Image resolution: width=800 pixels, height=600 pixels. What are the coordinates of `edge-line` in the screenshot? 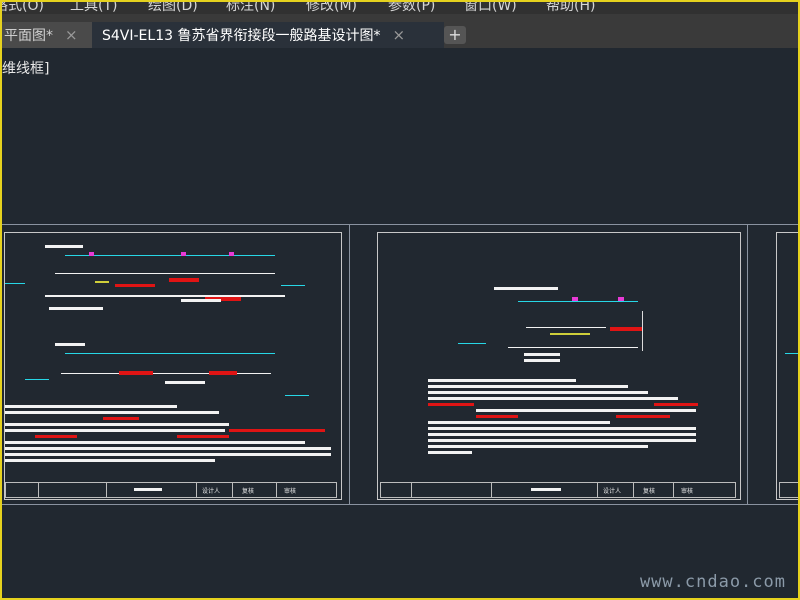 It's located at (642, 331).